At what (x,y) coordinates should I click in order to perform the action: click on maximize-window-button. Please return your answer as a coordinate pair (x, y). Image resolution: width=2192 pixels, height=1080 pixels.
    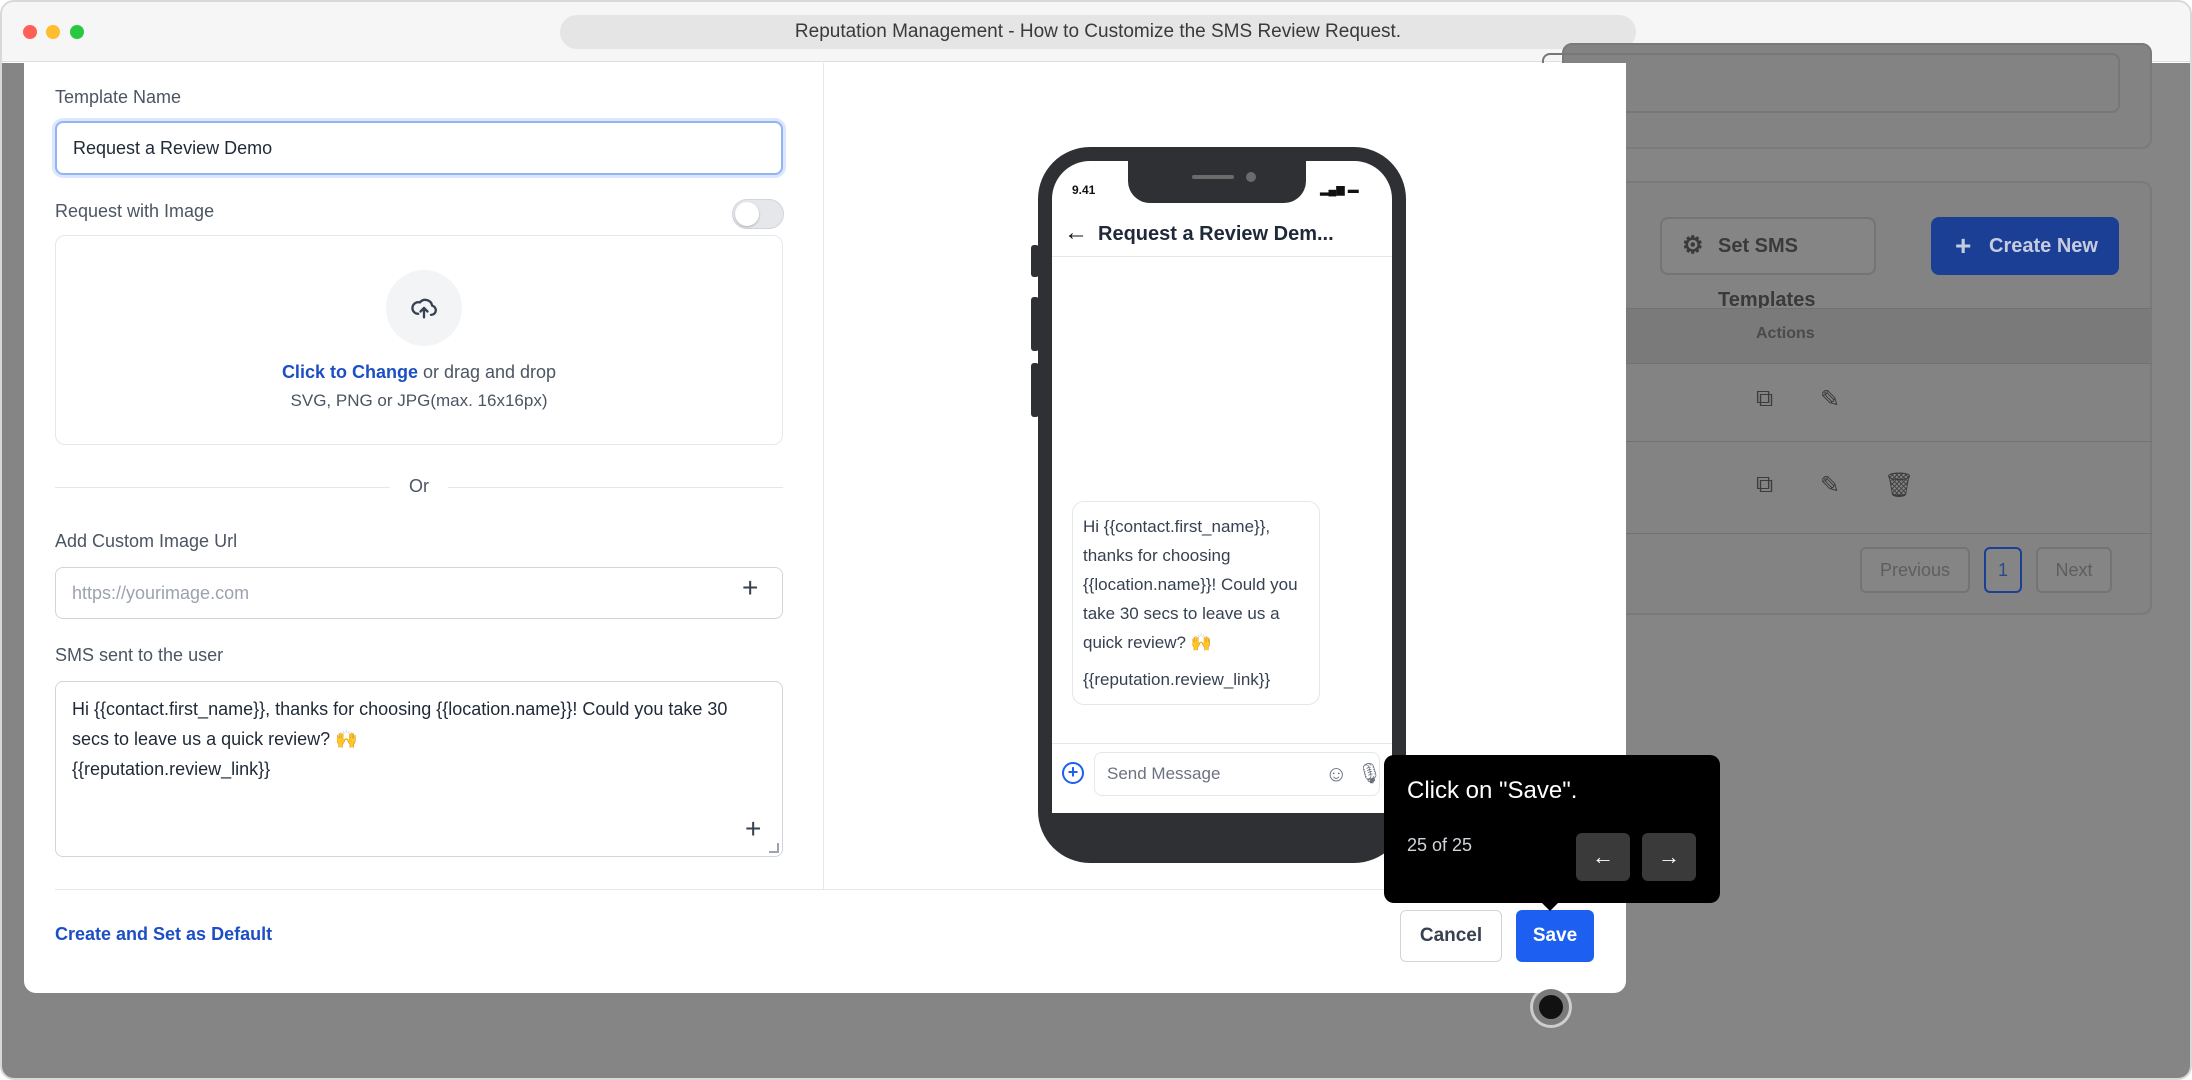
    Looking at the image, I should click on (77, 32).